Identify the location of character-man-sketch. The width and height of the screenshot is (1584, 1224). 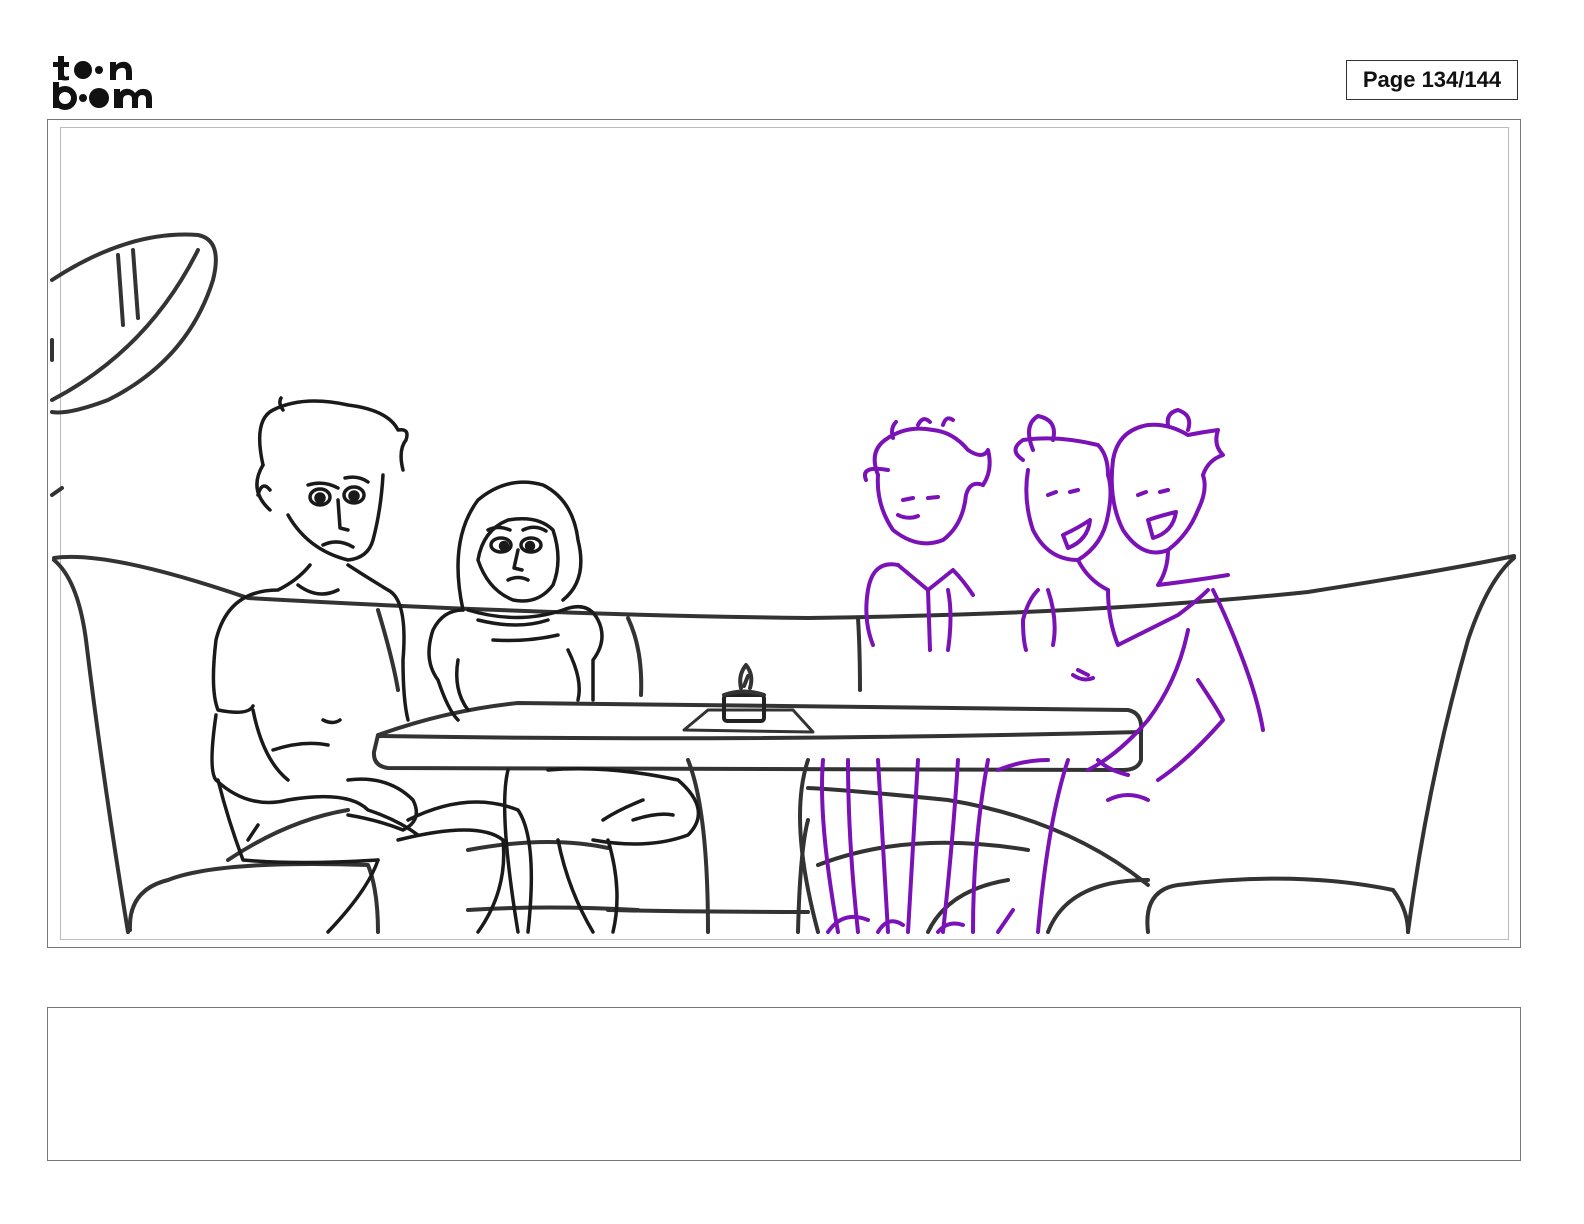
(372, 665).